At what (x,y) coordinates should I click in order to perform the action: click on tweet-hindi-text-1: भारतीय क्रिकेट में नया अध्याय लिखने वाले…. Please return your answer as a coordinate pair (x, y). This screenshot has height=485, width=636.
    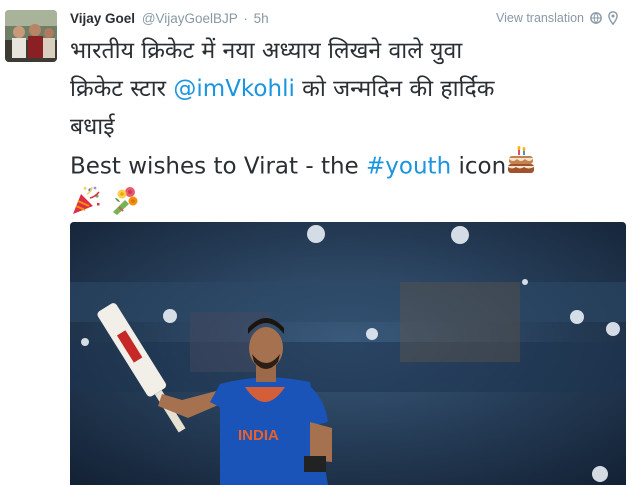
    Looking at the image, I should click on (266, 51).